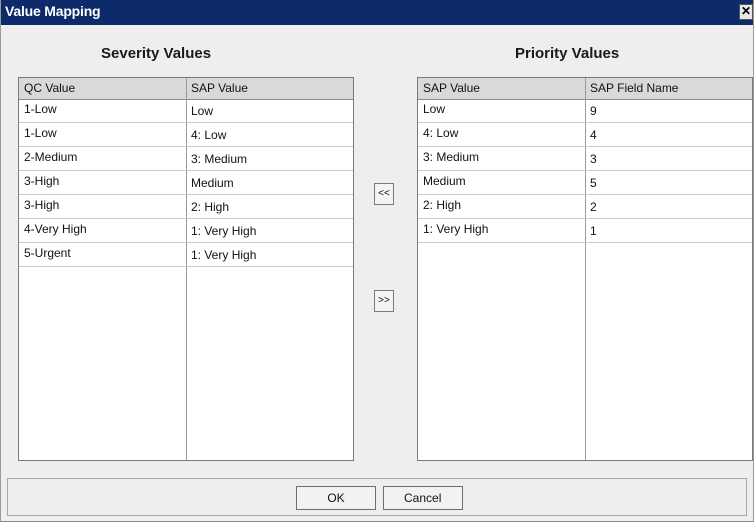 The width and height of the screenshot is (754, 522). Describe the element at coordinates (186, 135) in the screenshot. I see `table-row: 1-Low 4: Low` at that location.